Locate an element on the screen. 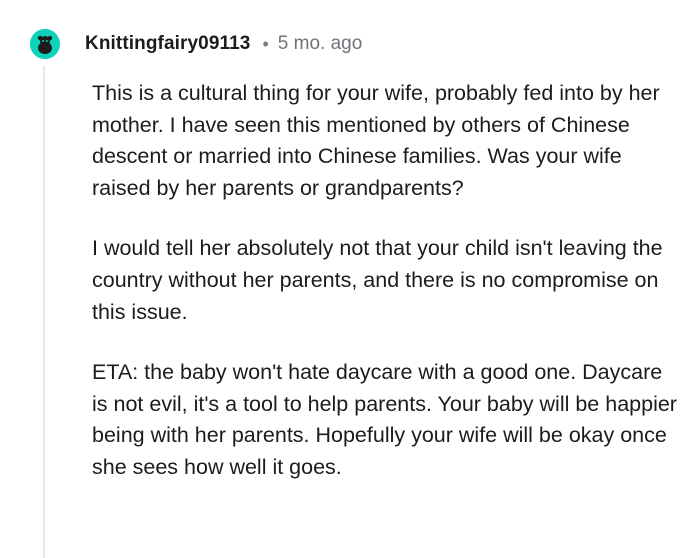  snoo-avatar-icon is located at coordinates (45, 44).